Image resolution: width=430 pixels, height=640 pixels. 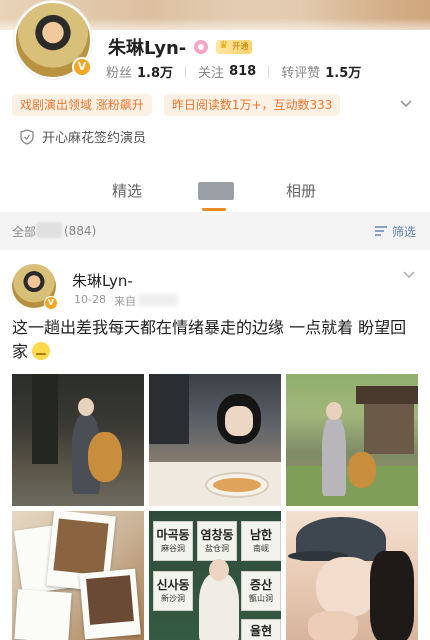 What do you see at coordinates (173, 535) in the screenshot?
I see `sign-korean: 마곡동` at bounding box center [173, 535].